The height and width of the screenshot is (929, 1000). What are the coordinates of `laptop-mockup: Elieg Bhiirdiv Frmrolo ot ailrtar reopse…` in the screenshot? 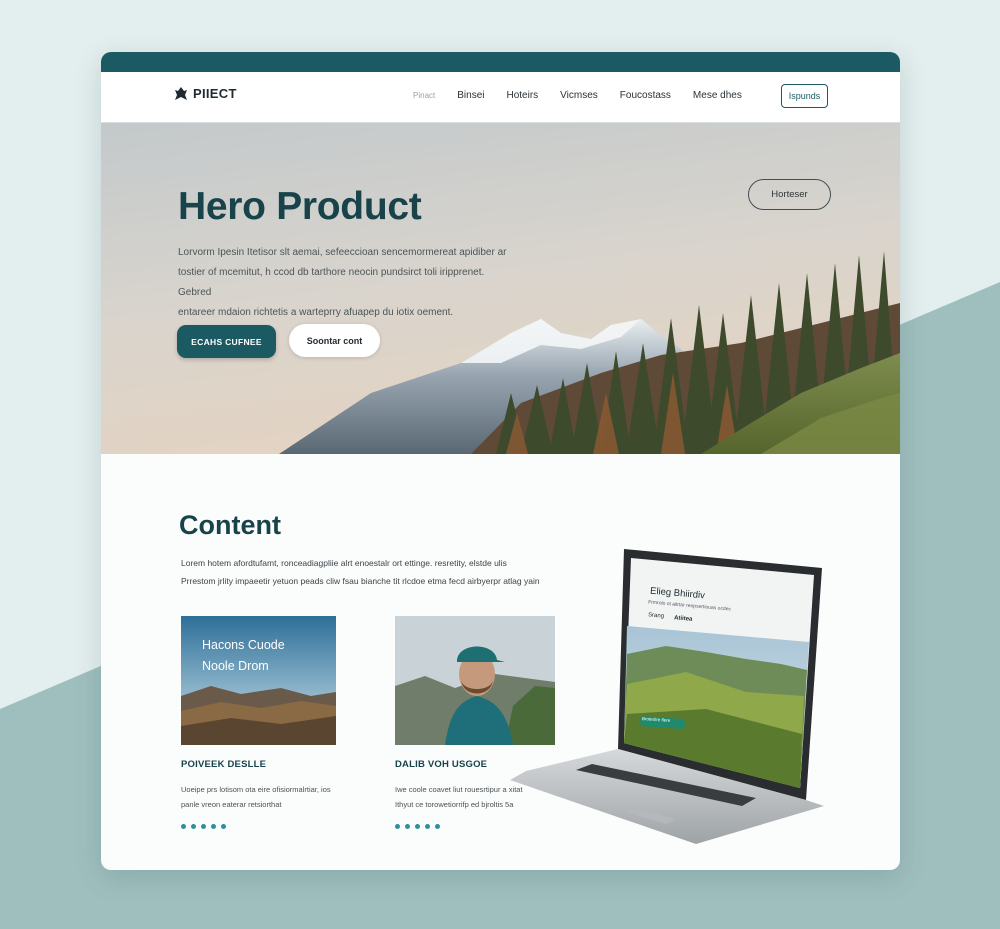 It's located at (666, 694).